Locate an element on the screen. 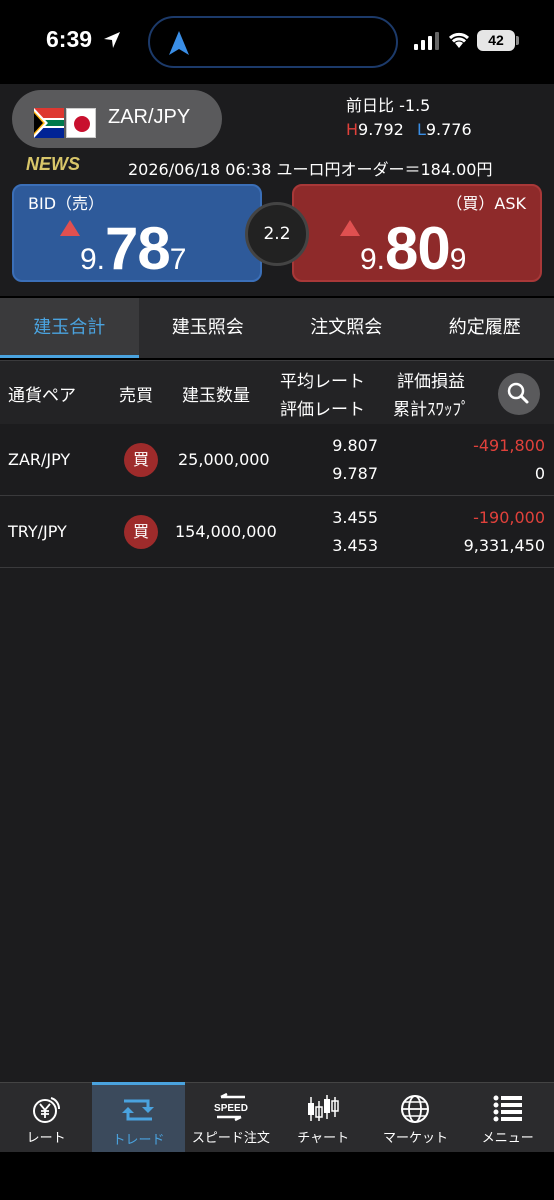  ask-price: 9.809 is located at coordinates (413, 248).